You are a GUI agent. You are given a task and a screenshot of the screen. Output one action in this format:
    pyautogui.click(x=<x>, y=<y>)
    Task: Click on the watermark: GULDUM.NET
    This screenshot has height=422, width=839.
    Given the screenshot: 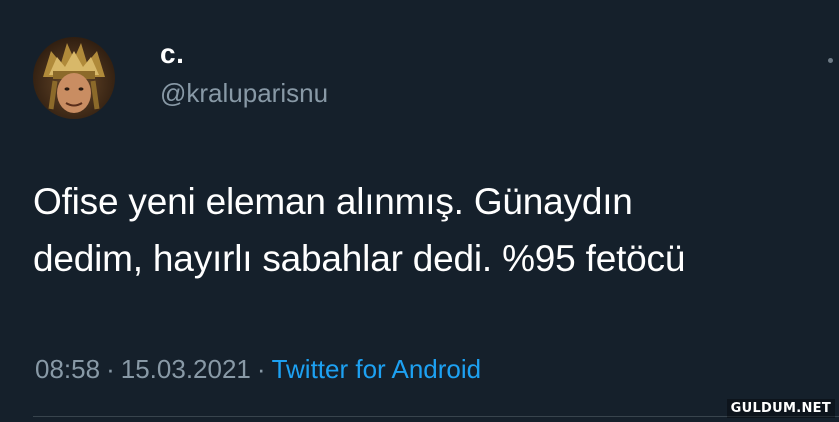 What is the action you would take?
    pyautogui.click(x=780, y=408)
    